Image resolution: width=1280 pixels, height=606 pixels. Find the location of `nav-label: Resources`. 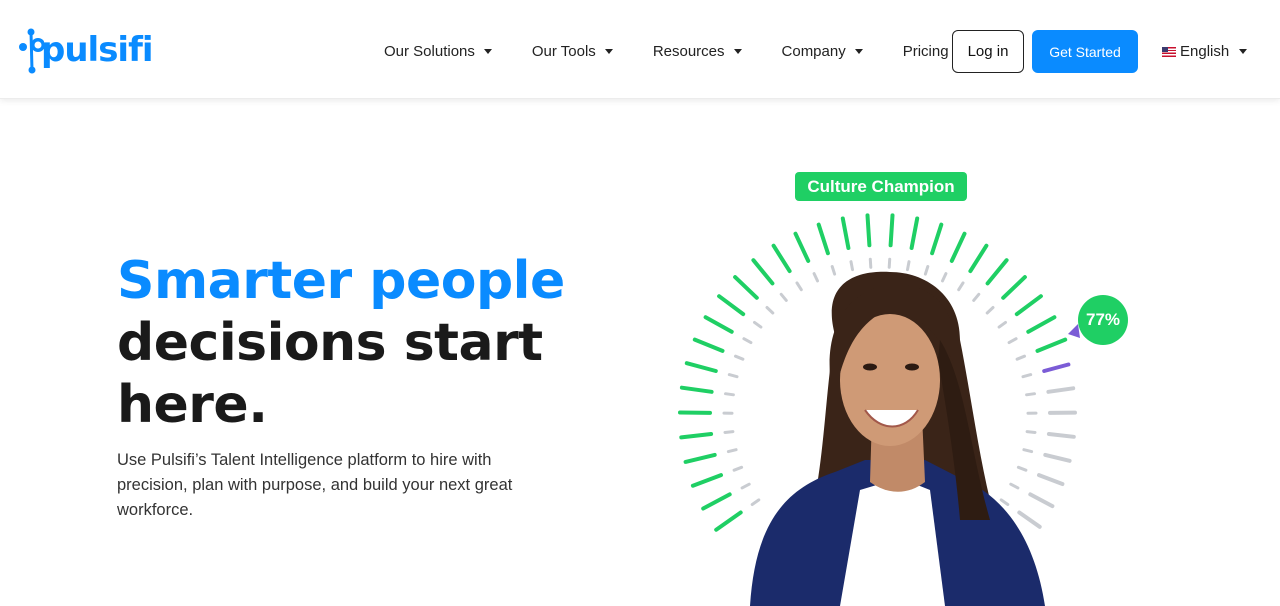

nav-label: Resources is located at coordinates (688, 51).